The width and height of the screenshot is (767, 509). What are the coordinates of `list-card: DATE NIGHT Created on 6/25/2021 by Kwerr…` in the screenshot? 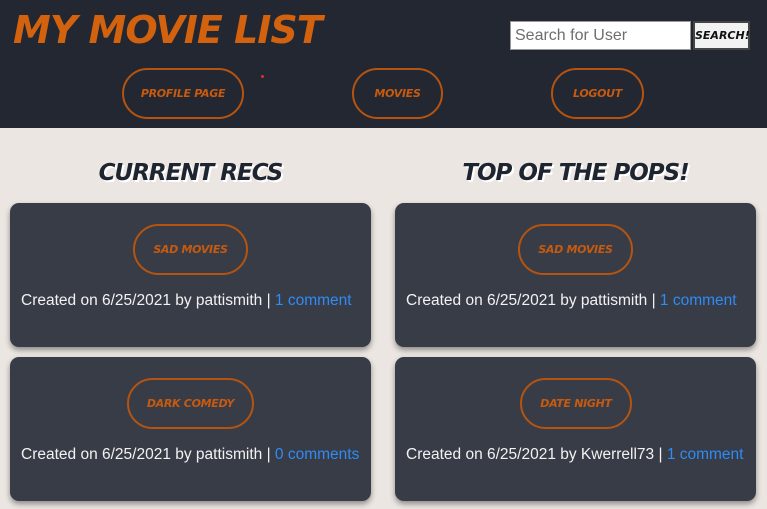 It's located at (575, 429).